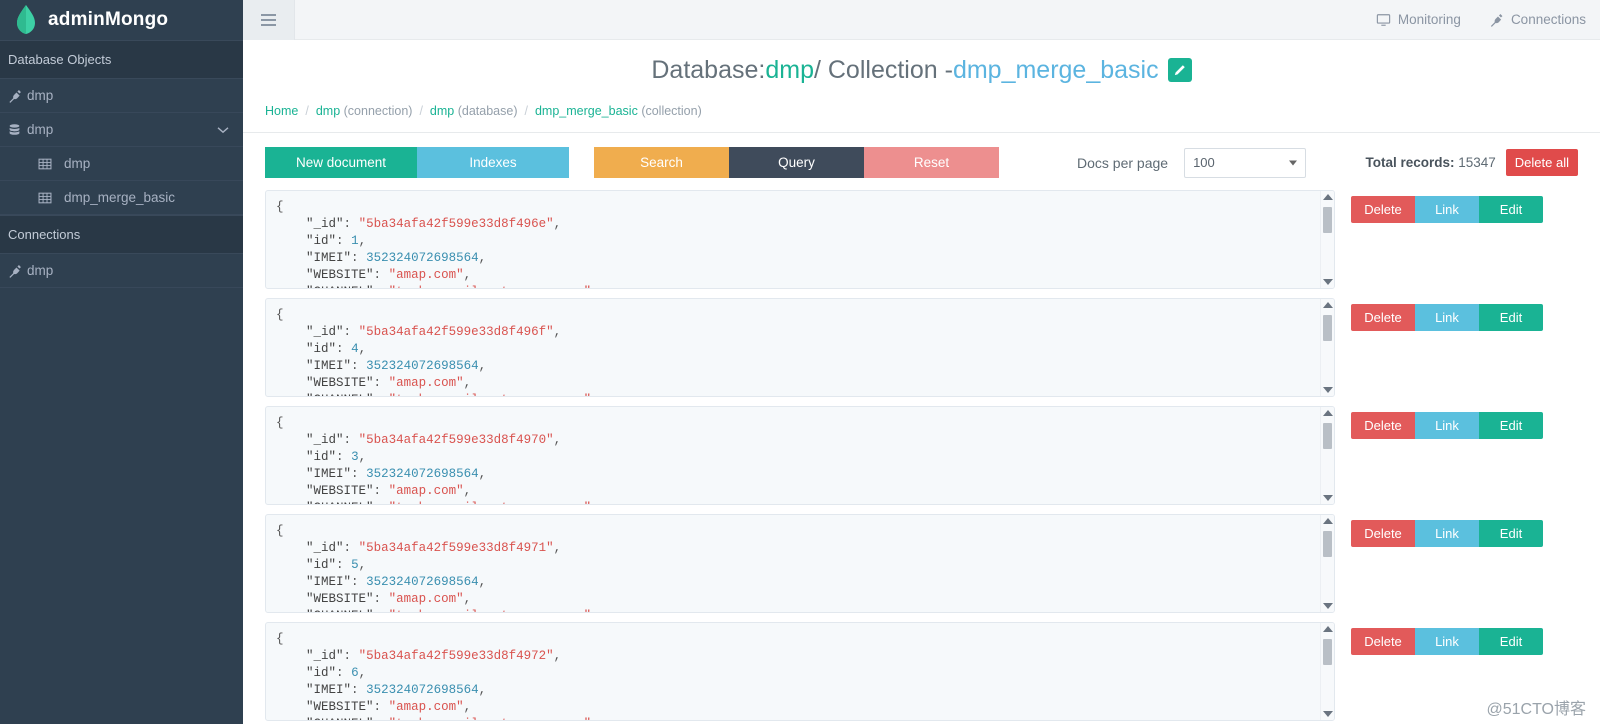  I want to click on docs-per-page-label: Docs per page, so click(1123, 162).